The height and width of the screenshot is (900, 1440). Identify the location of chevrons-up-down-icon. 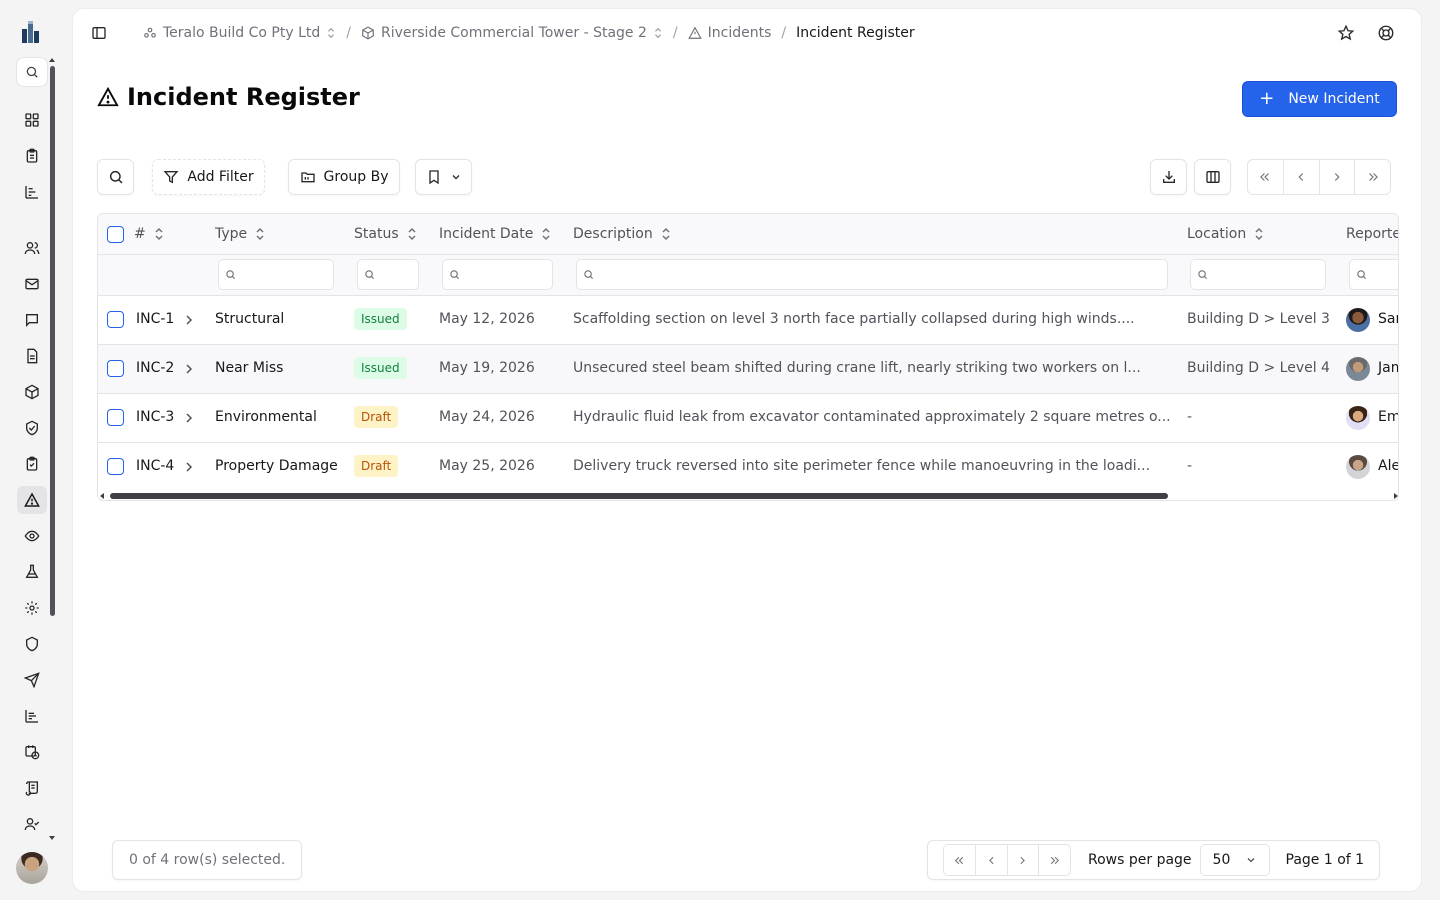
(657, 33).